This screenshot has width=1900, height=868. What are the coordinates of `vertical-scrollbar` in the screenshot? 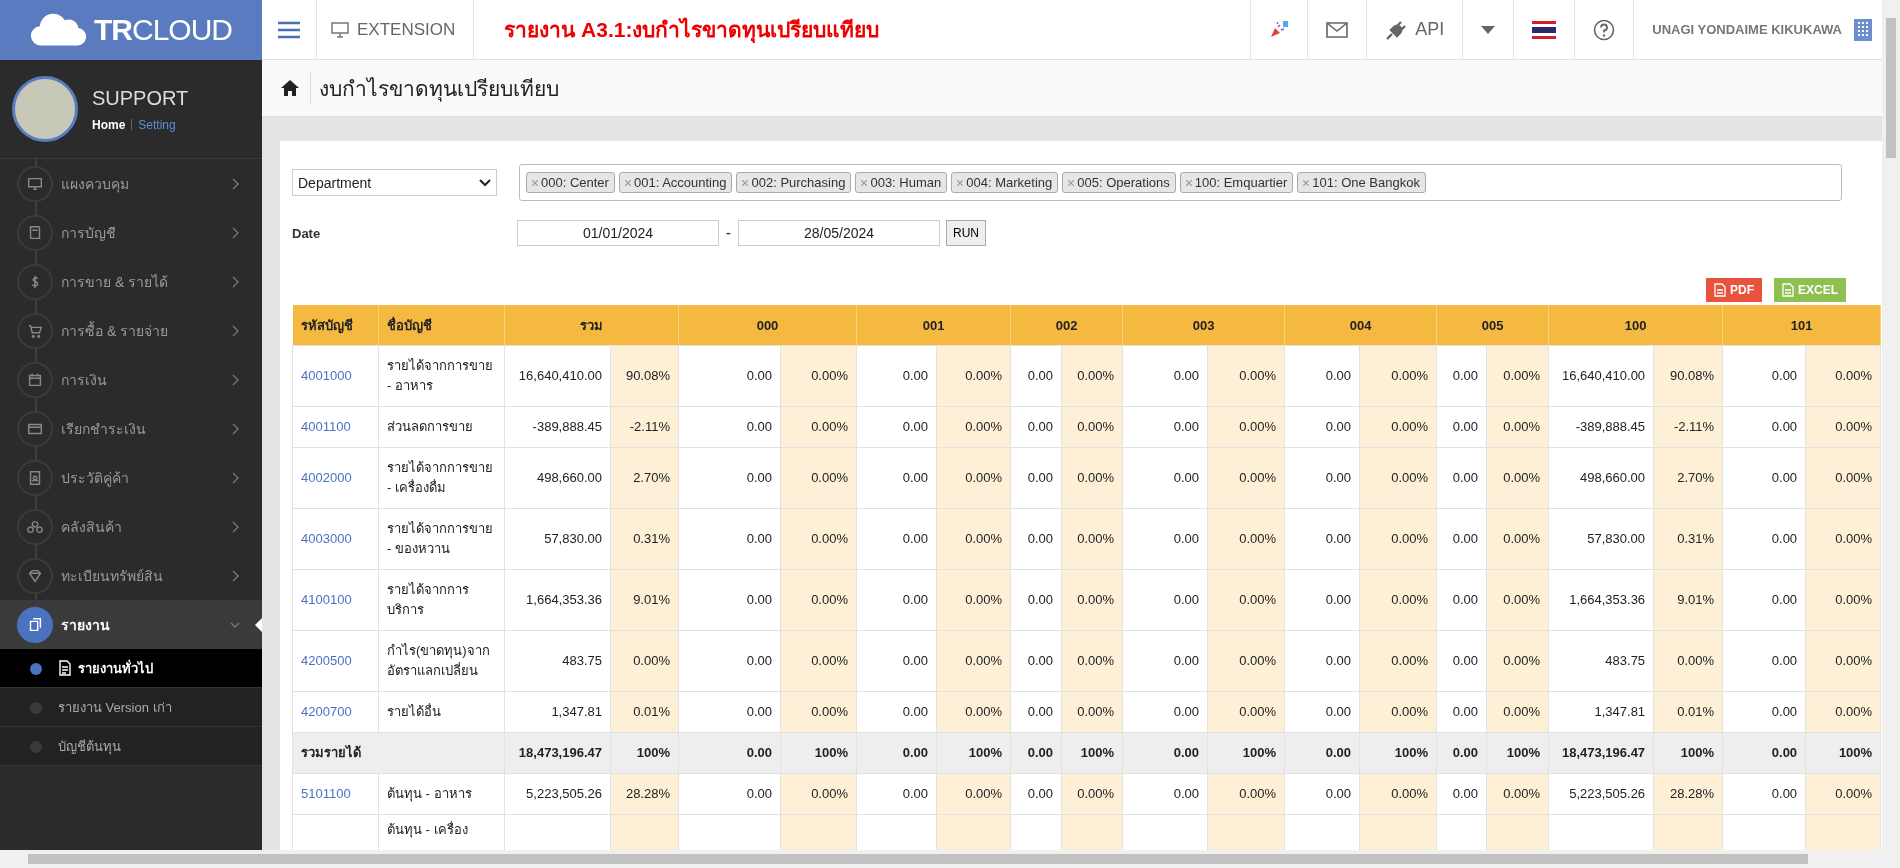 It's located at (1891, 425).